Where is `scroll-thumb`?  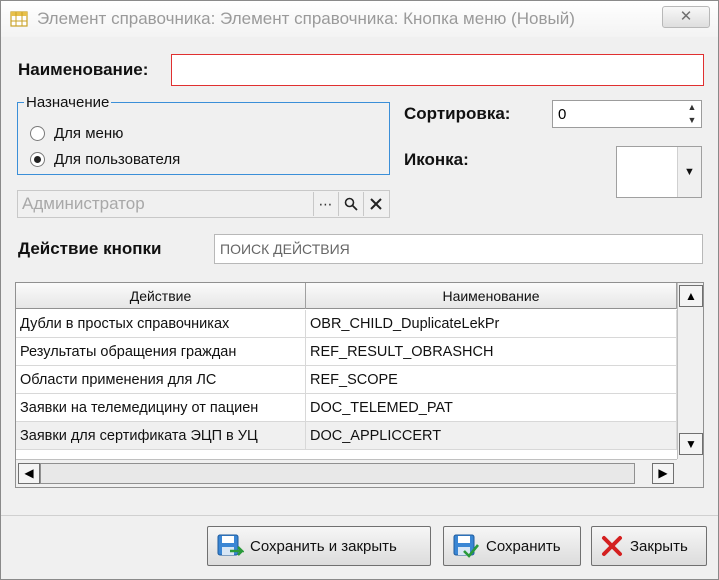 scroll-thumb is located at coordinates (337, 473).